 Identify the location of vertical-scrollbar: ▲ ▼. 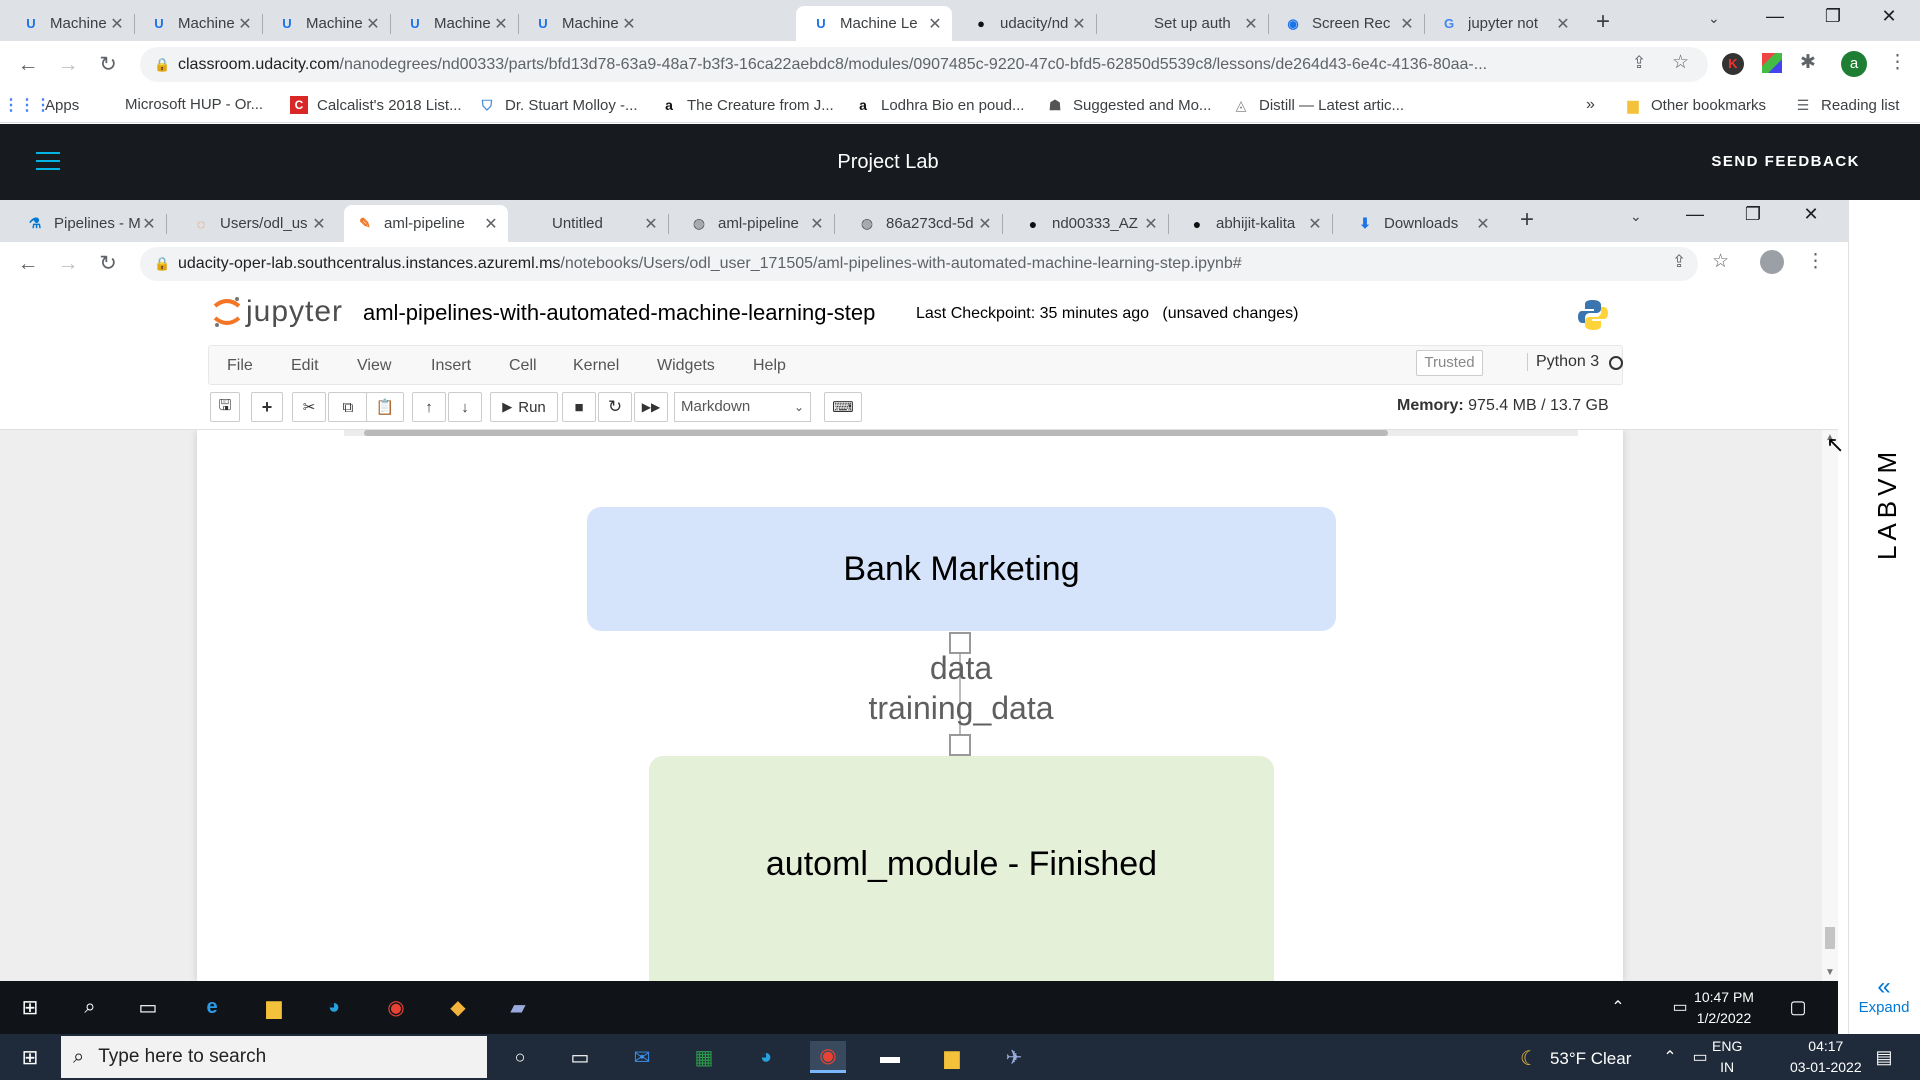
(1830, 705).